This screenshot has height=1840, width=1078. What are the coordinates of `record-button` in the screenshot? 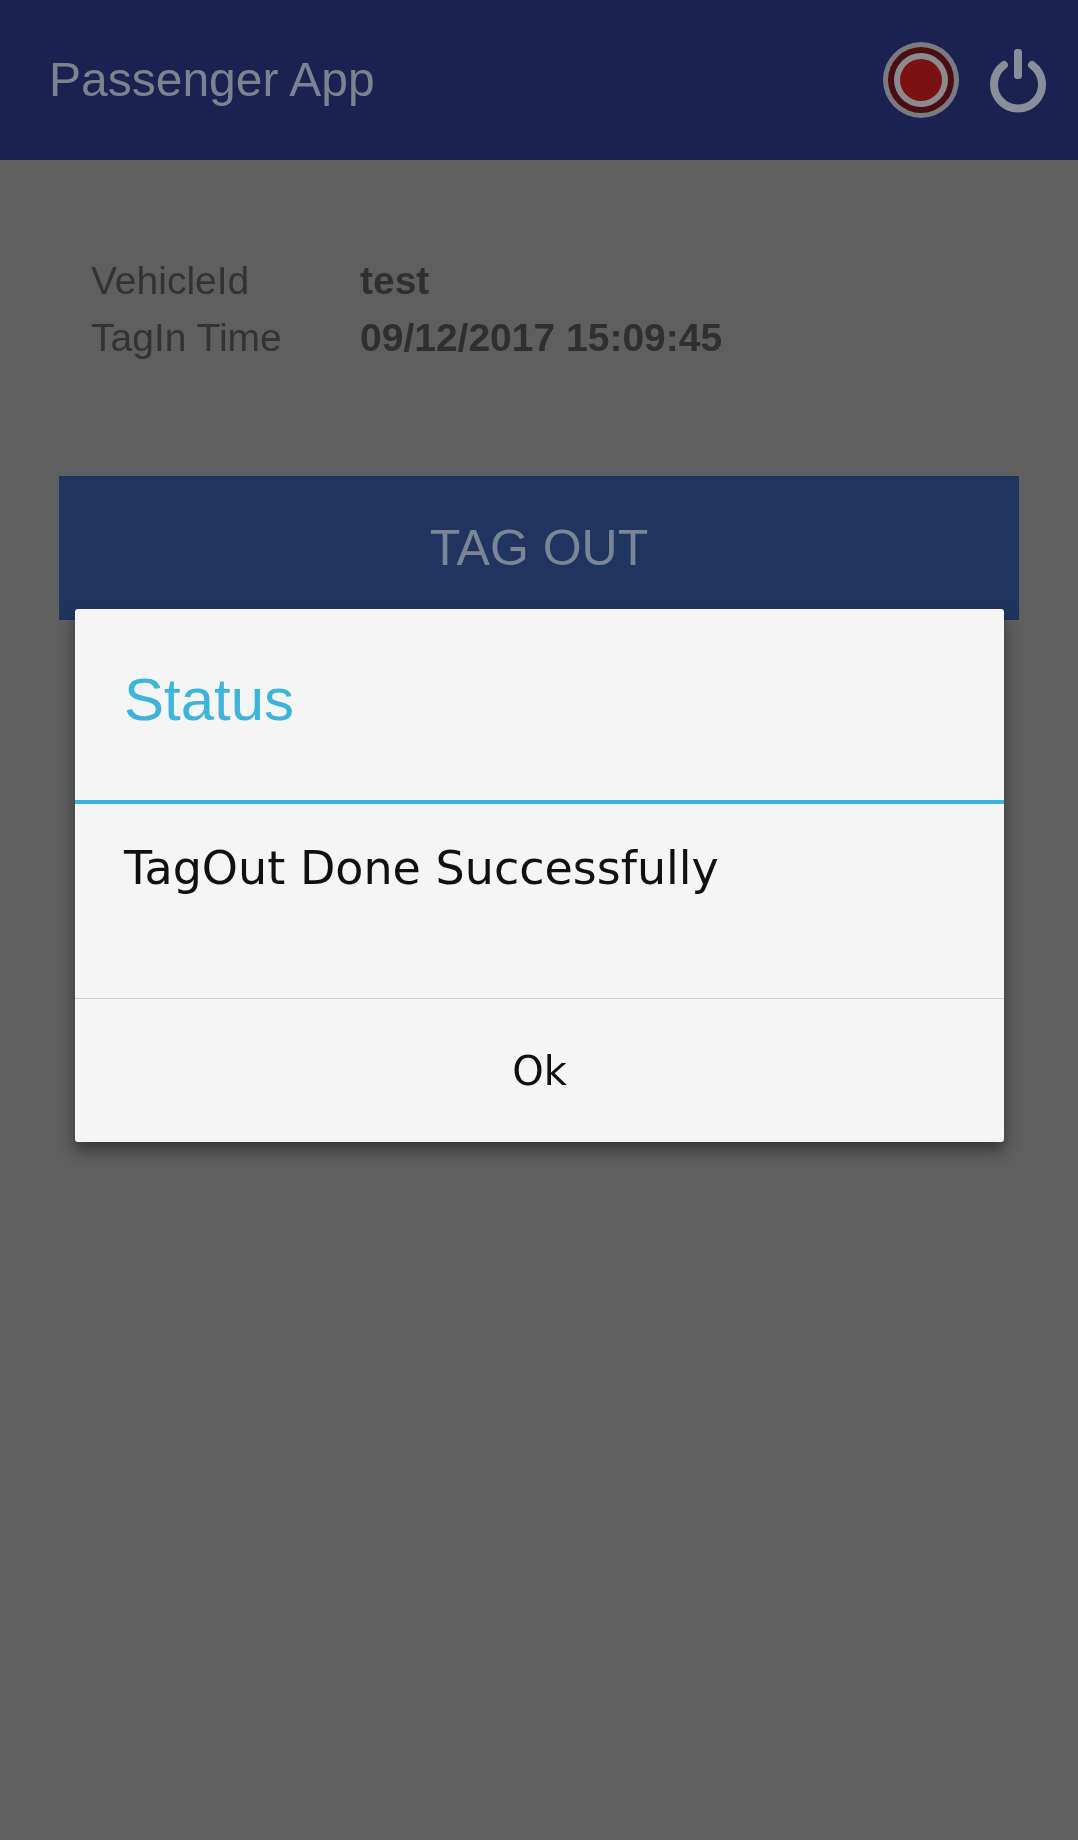 It's located at (921, 80).